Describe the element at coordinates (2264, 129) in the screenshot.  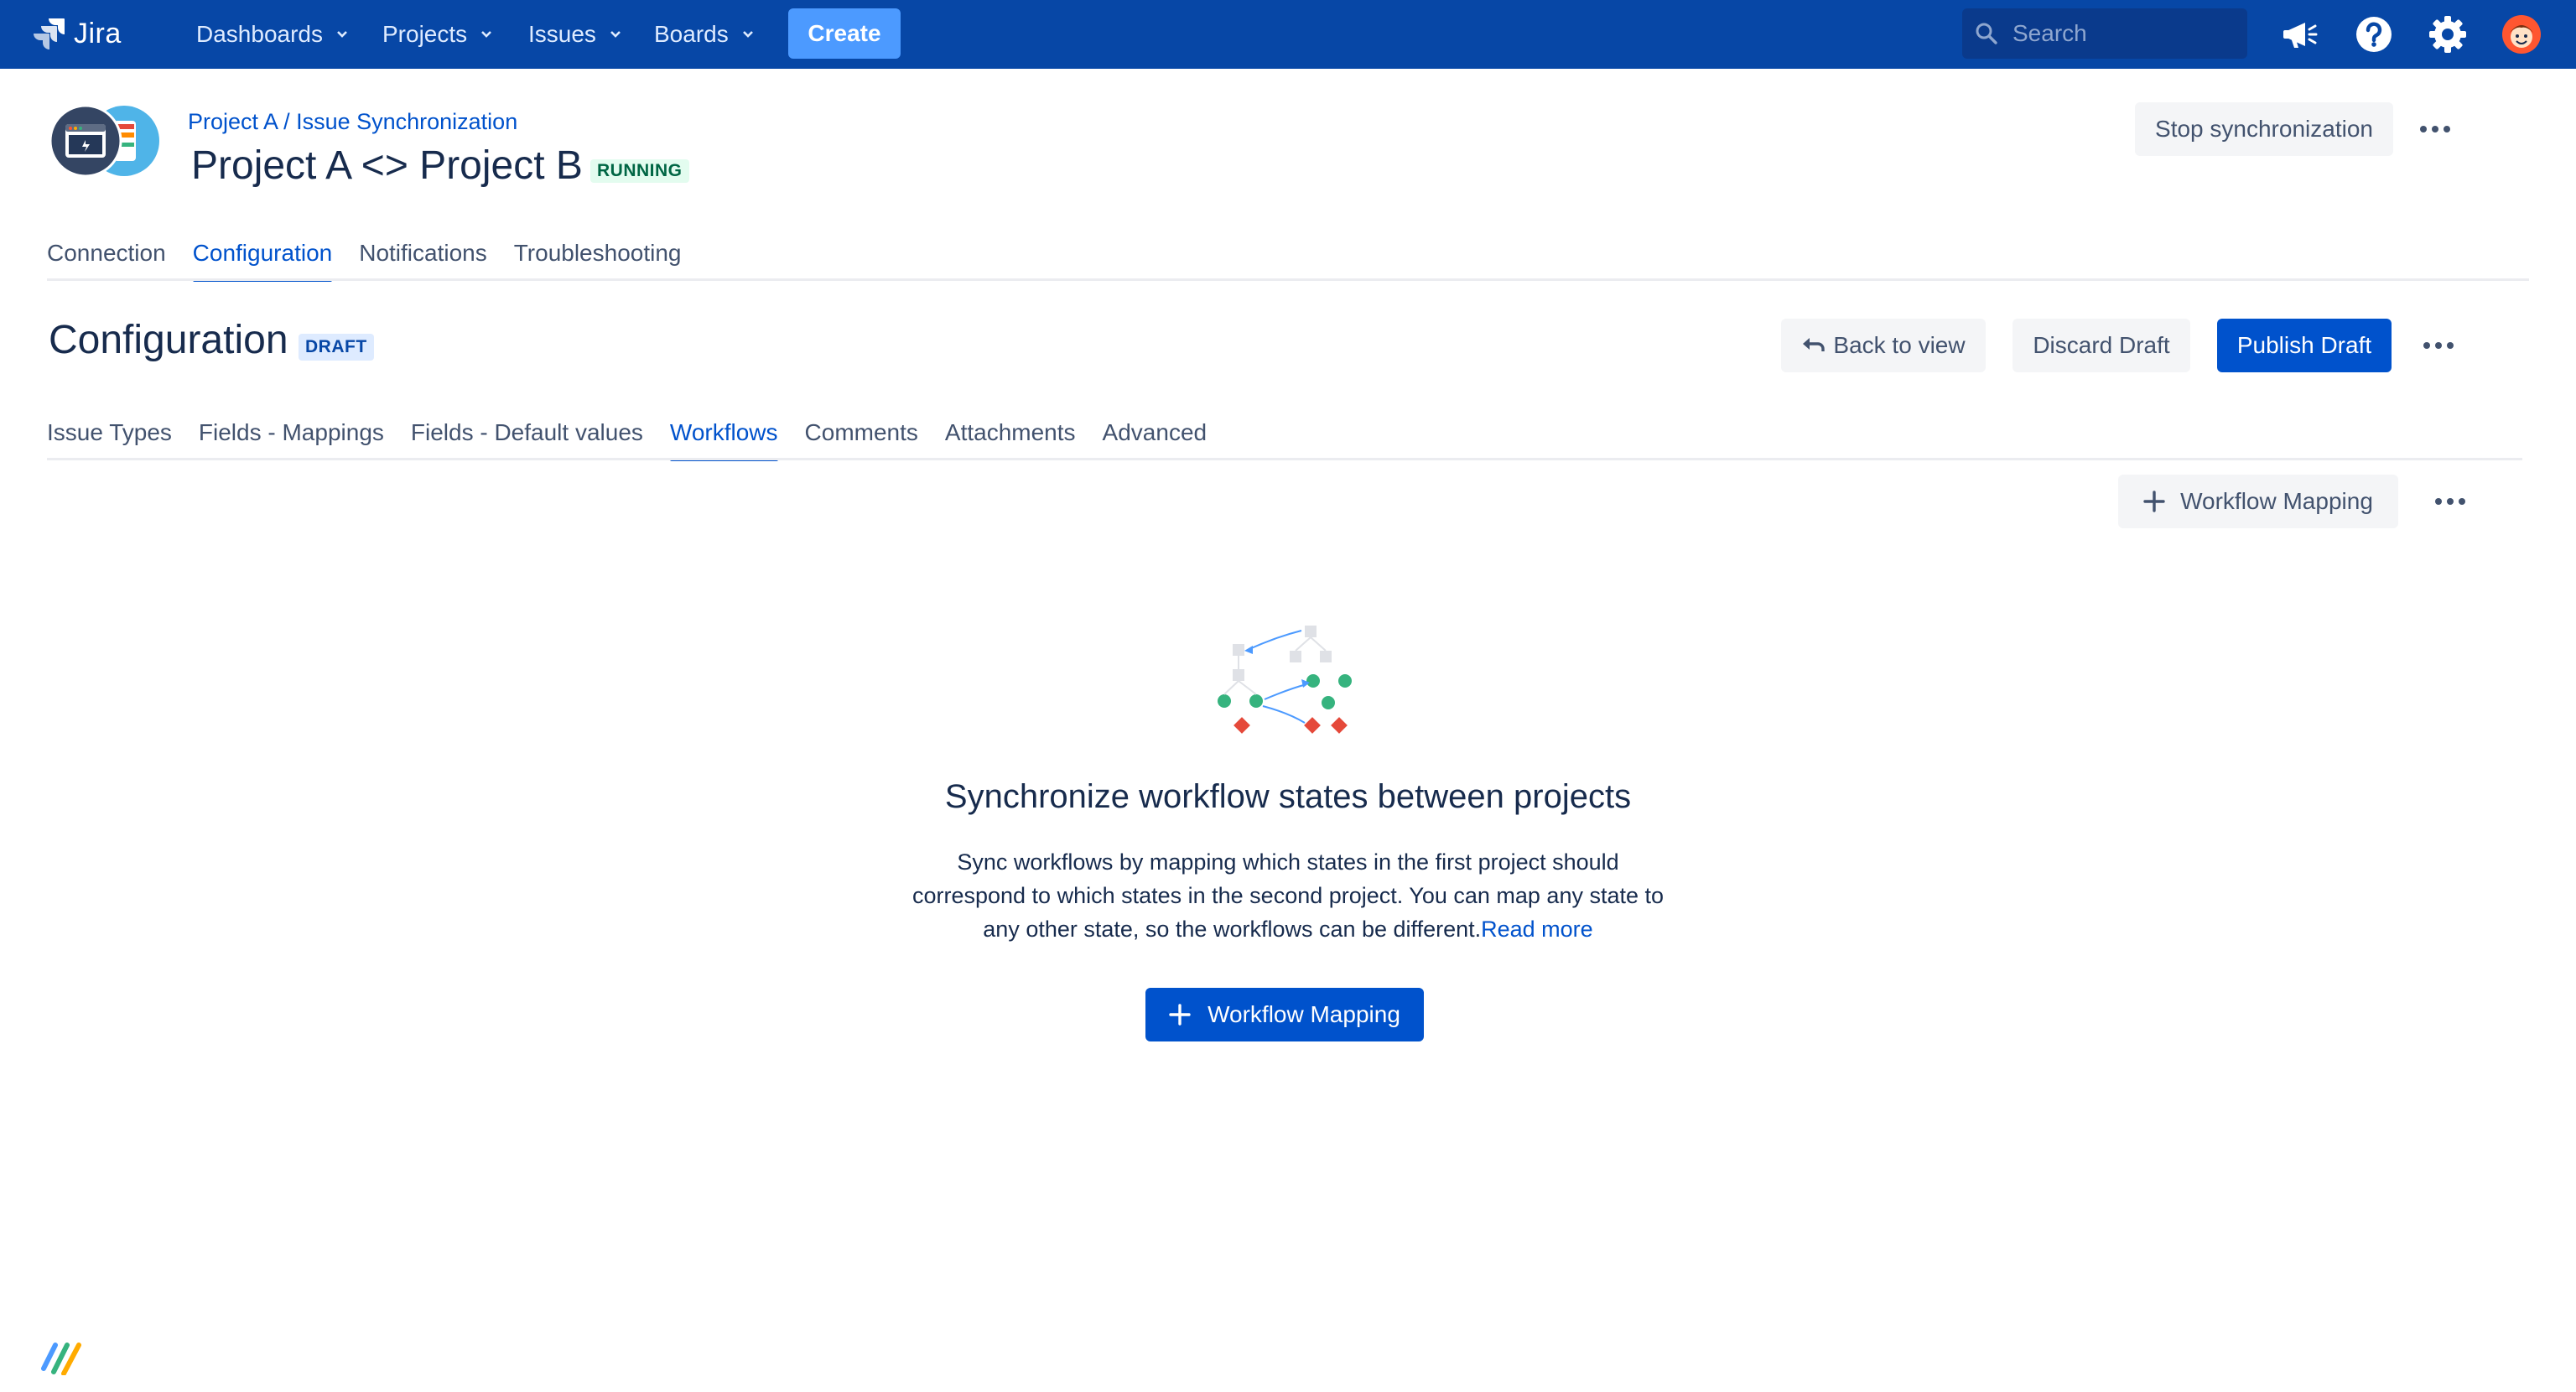
I see `stop-synchronization-button: Stop synchronization` at that location.